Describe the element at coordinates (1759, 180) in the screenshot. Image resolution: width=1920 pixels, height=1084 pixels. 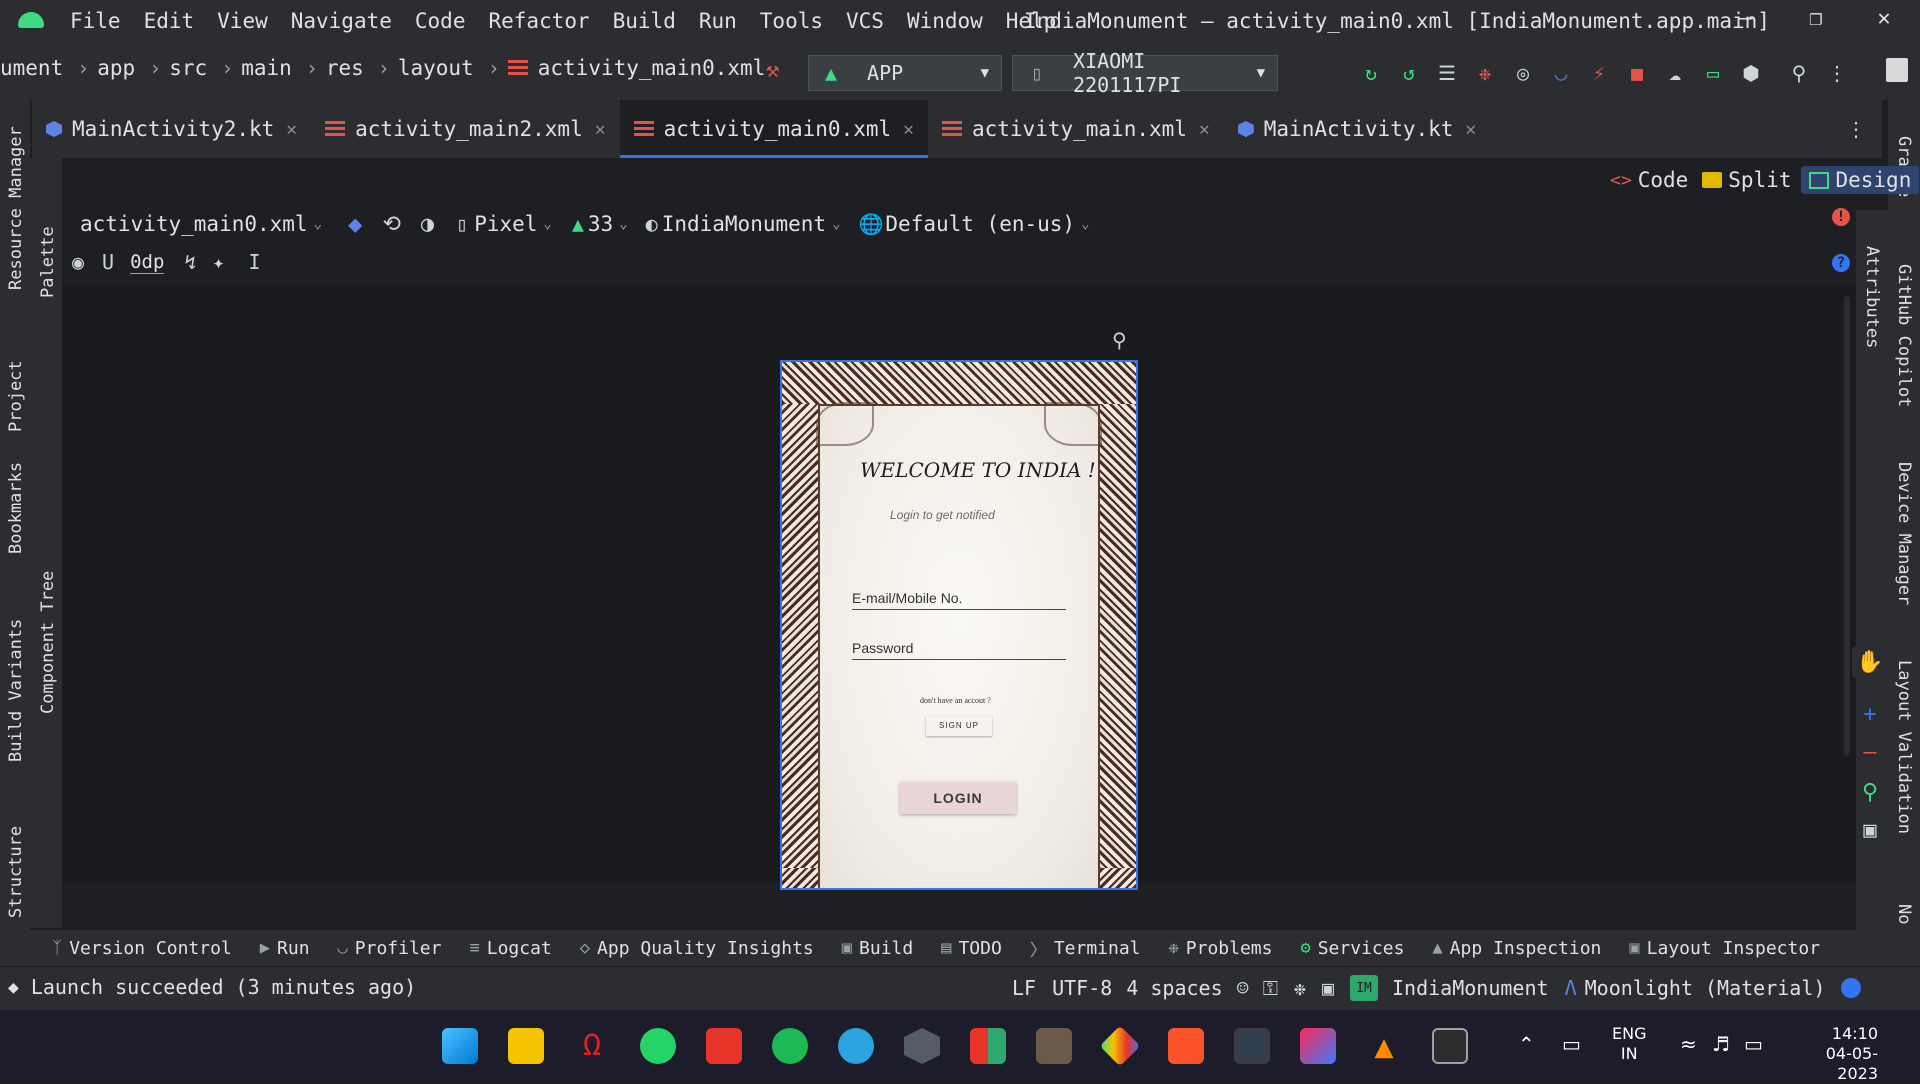
I see `split-mode-button: Split` at that location.